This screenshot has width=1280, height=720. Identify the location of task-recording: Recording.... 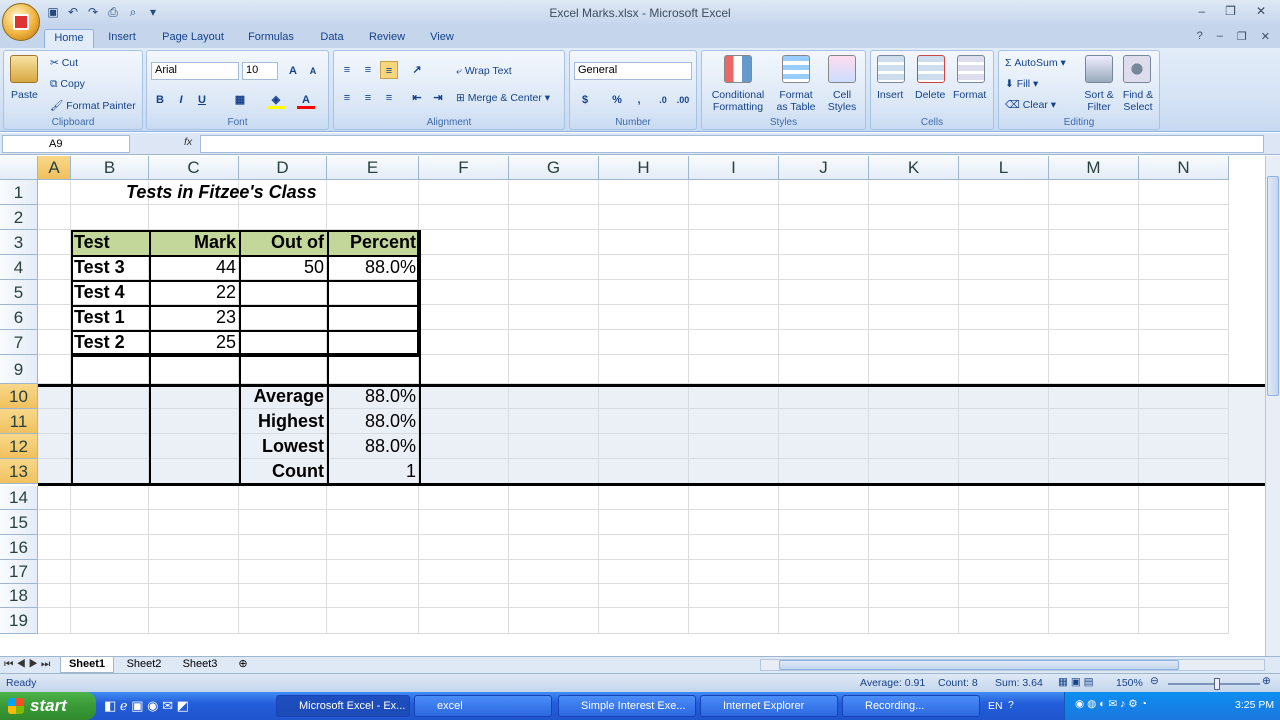
(911, 706).